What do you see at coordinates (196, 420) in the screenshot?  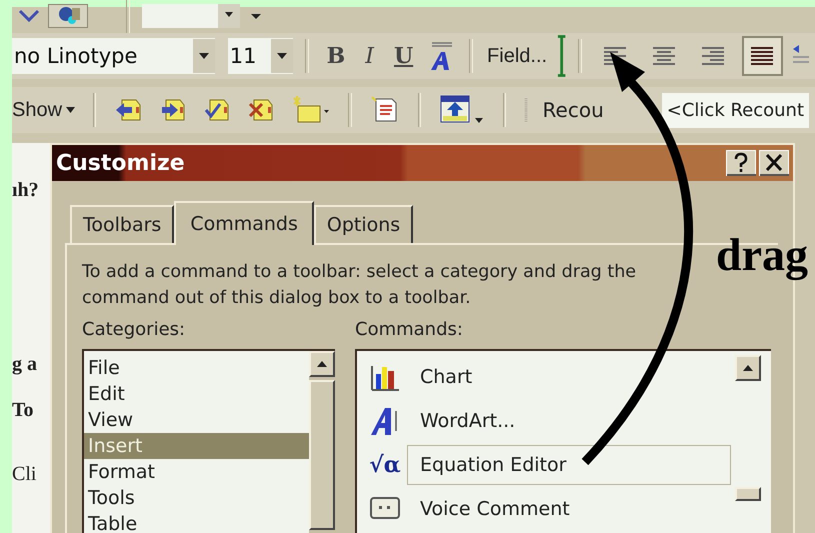 I see `category-item: View` at bounding box center [196, 420].